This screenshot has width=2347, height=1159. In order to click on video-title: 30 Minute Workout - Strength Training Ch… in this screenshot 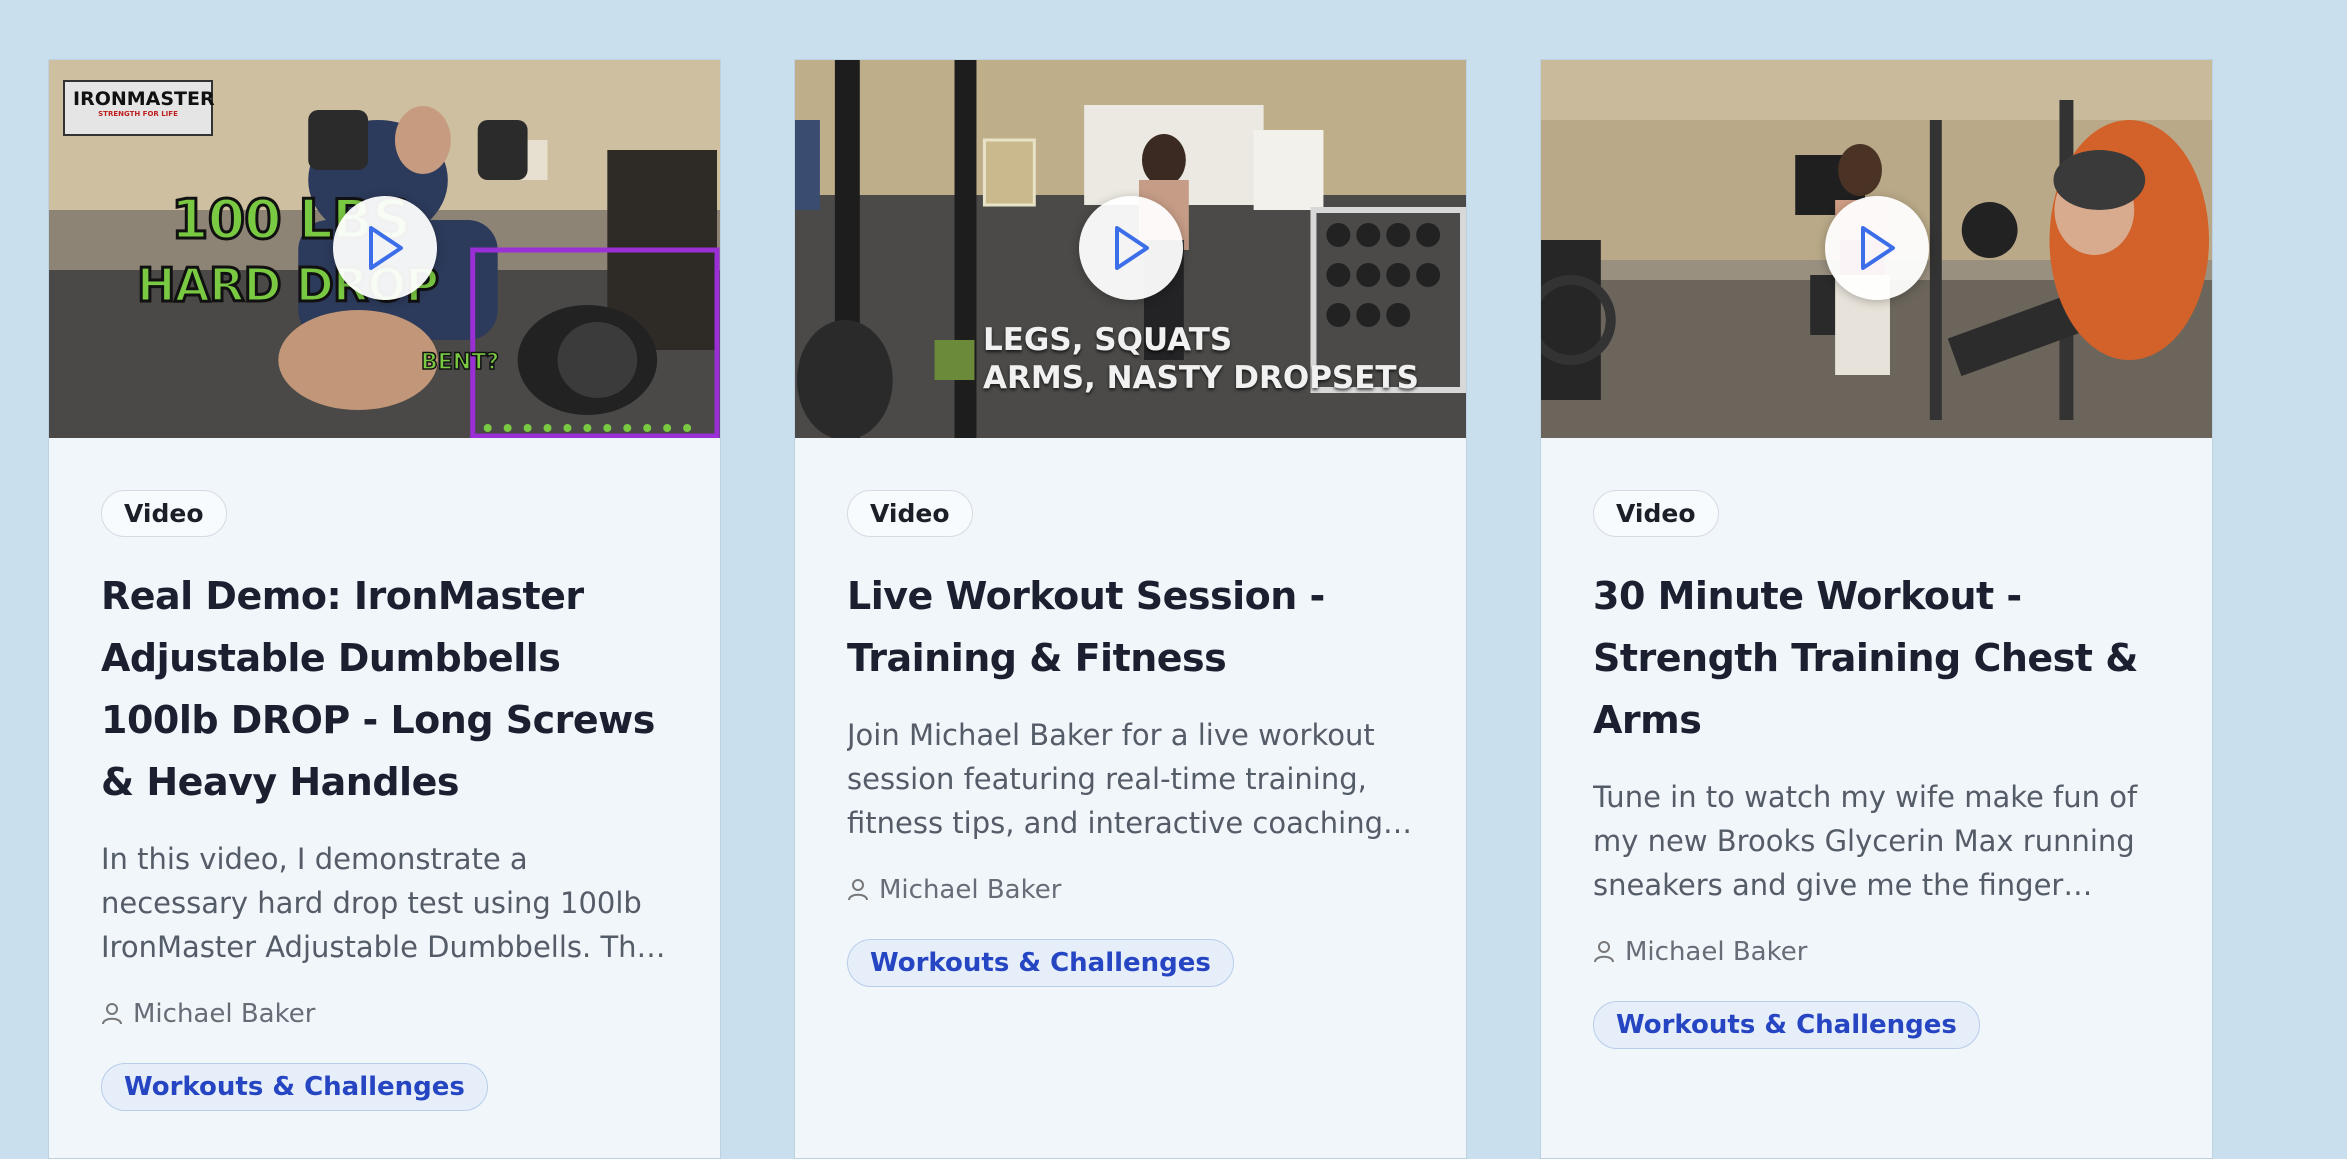, I will do `click(1876, 658)`.